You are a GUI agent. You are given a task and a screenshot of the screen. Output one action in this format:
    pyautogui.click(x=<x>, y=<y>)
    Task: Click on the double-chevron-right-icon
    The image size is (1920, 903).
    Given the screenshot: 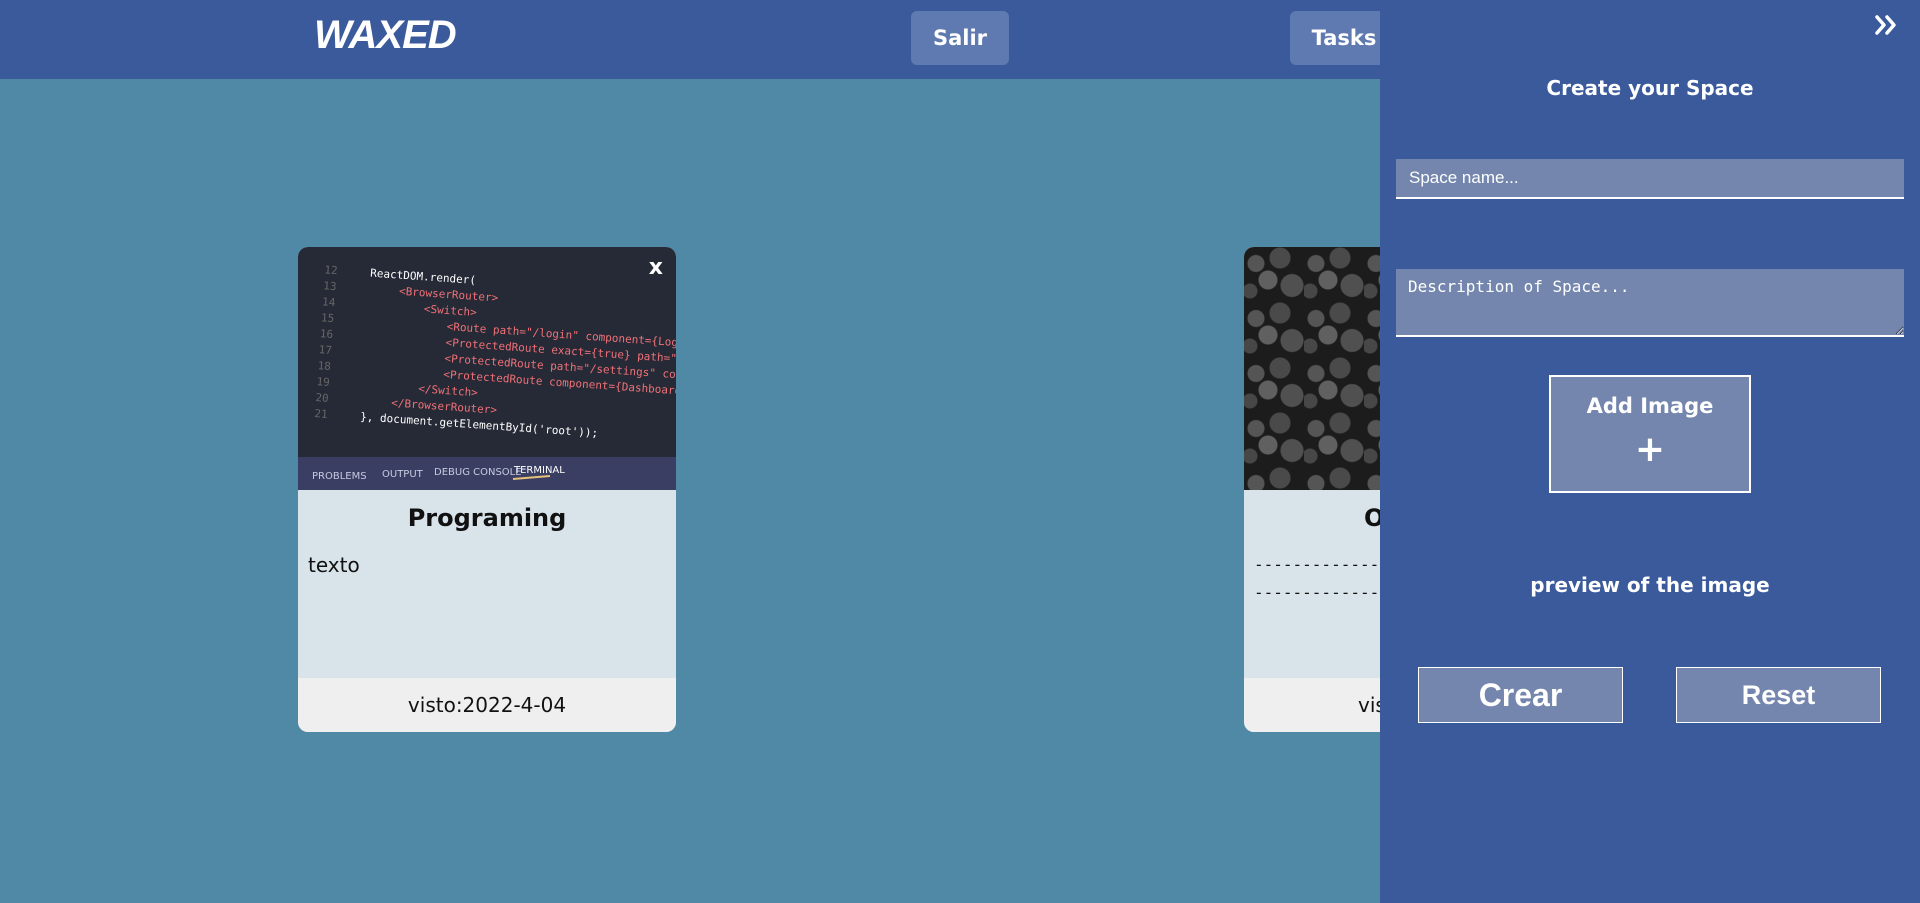 What is the action you would take?
    pyautogui.click(x=1887, y=25)
    